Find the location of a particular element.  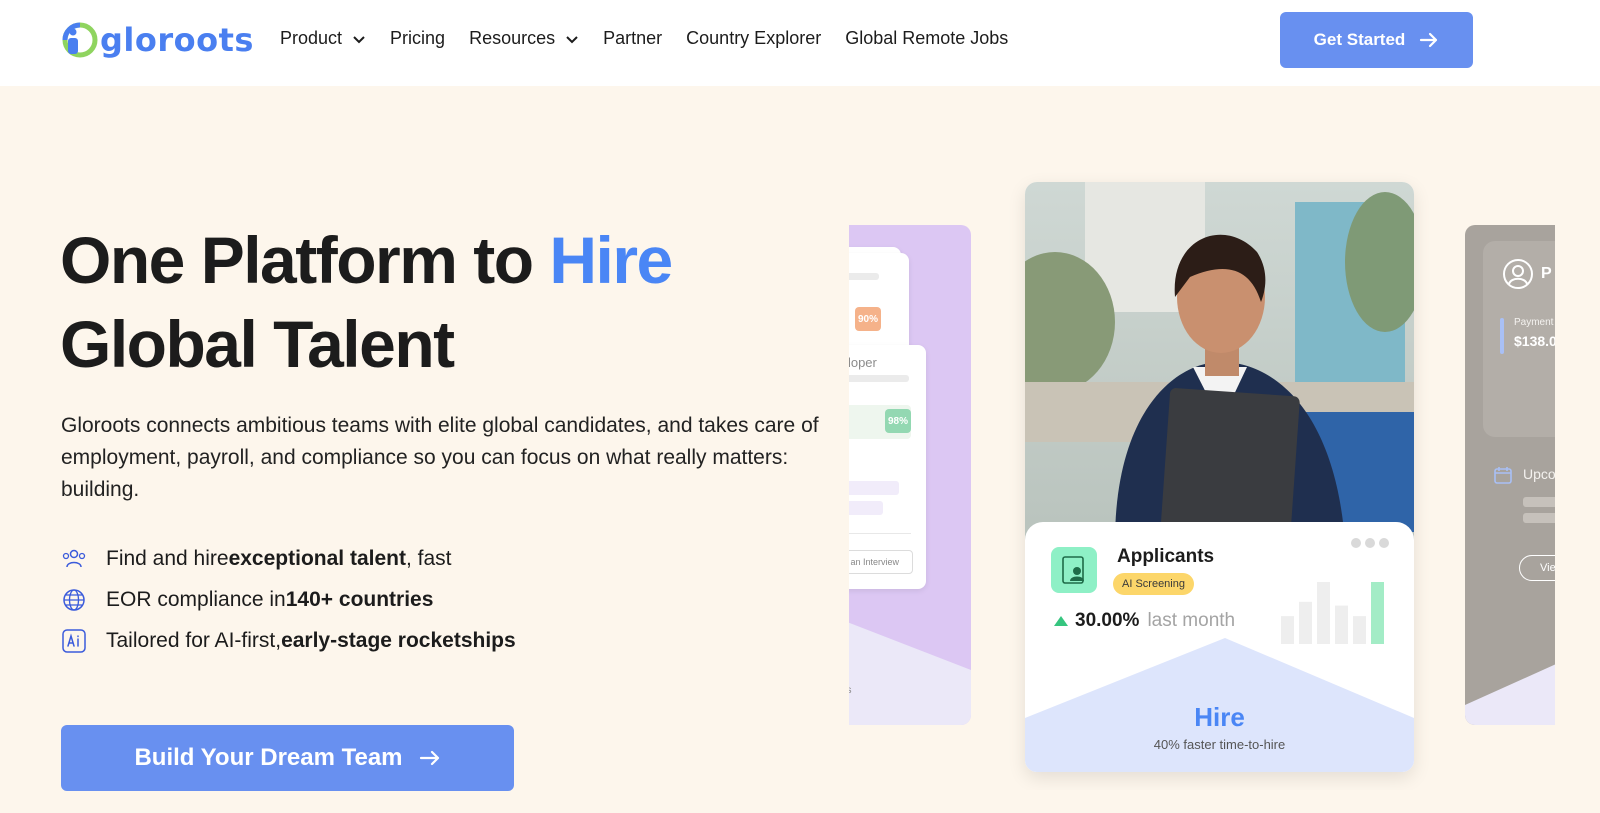

stat-value: 30.00% is located at coordinates (1107, 620).